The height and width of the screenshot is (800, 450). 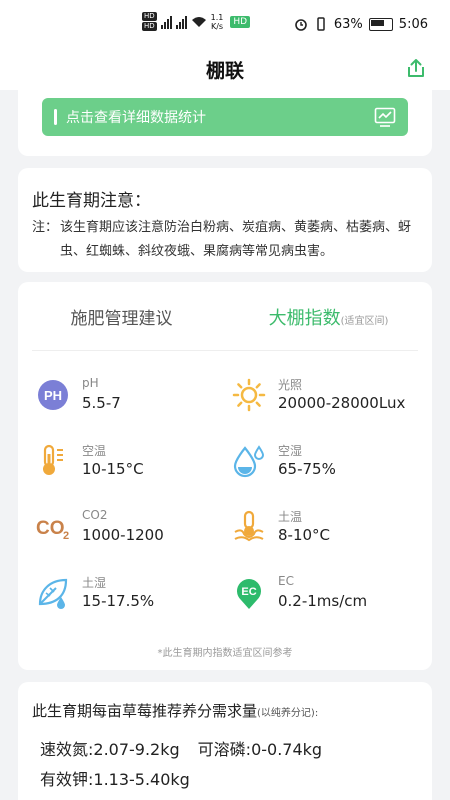 I want to click on alarm-icon, so click(x=301, y=25).